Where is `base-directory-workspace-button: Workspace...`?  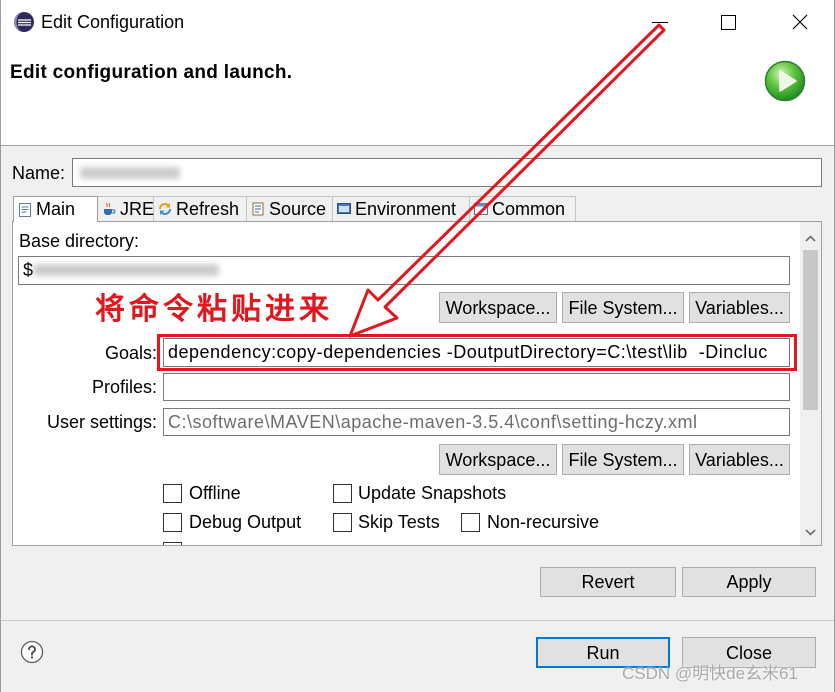 base-directory-workspace-button: Workspace... is located at coordinates (498, 307).